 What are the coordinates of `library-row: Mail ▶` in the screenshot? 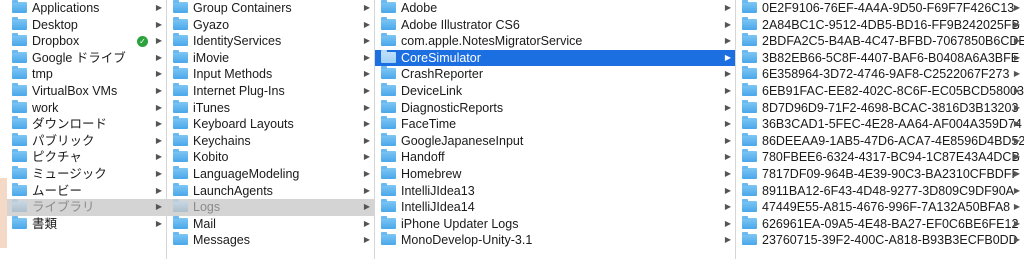 It's located at (270, 224).